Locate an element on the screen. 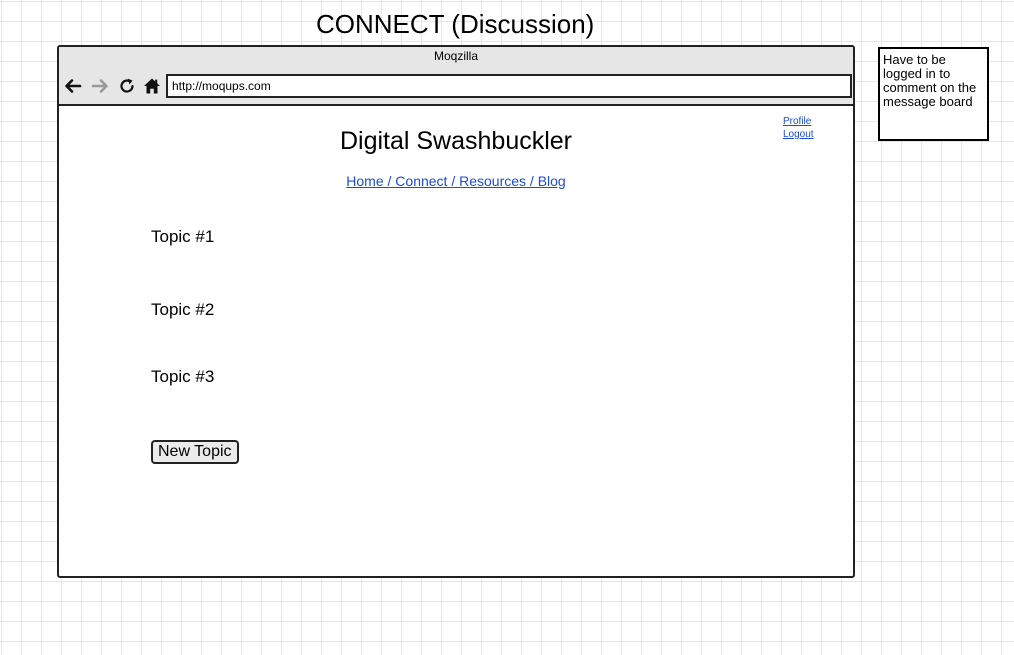 Image resolution: width=1014 pixels, height=655 pixels. browser-toolbar: Moqzilla is located at coordinates (456, 76).